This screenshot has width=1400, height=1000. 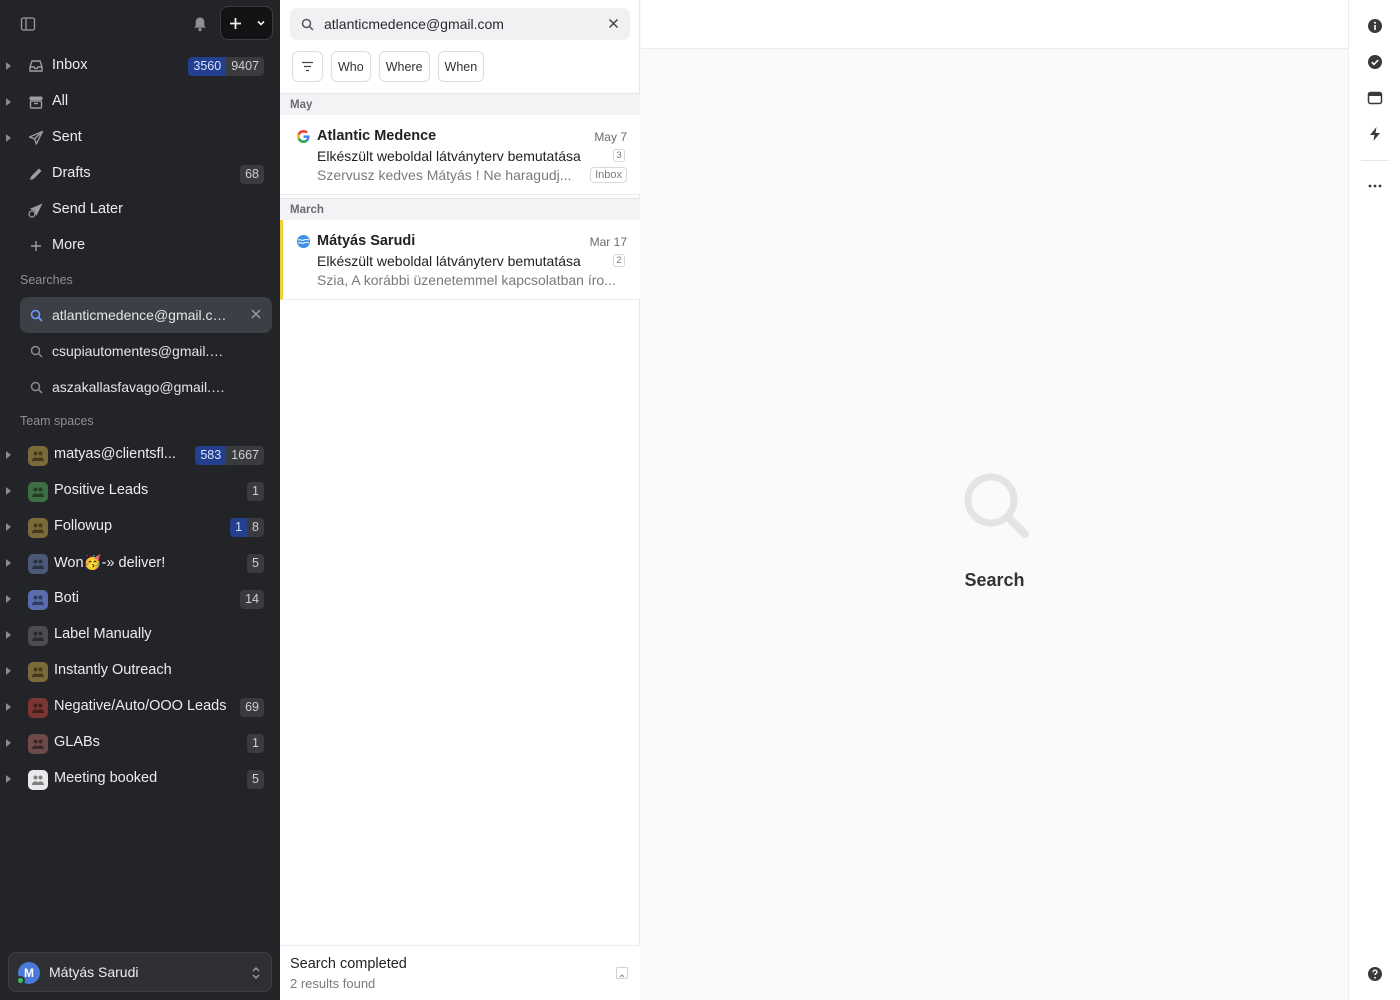 What do you see at coordinates (622, 973) in the screenshot?
I see `collapse-icon` at bounding box center [622, 973].